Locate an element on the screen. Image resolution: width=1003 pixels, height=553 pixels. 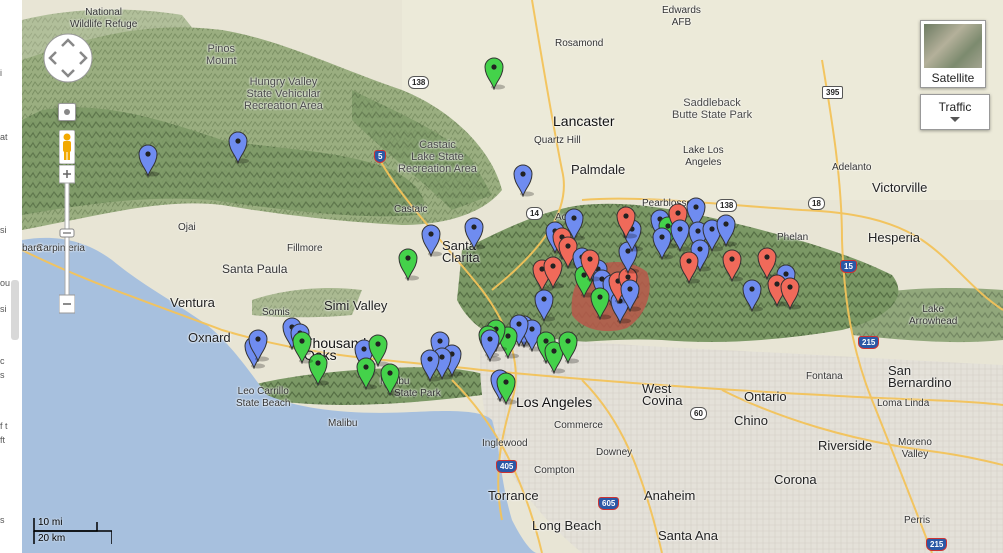
satellite-label: Satellite is located at coordinates (953, 78).